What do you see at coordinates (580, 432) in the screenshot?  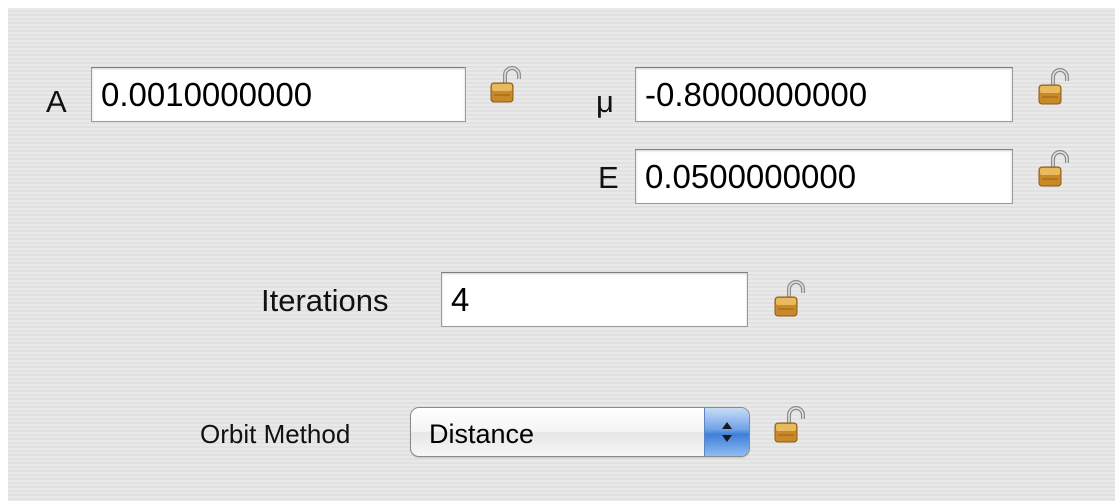 I see `orbit-method-select: Distance` at bounding box center [580, 432].